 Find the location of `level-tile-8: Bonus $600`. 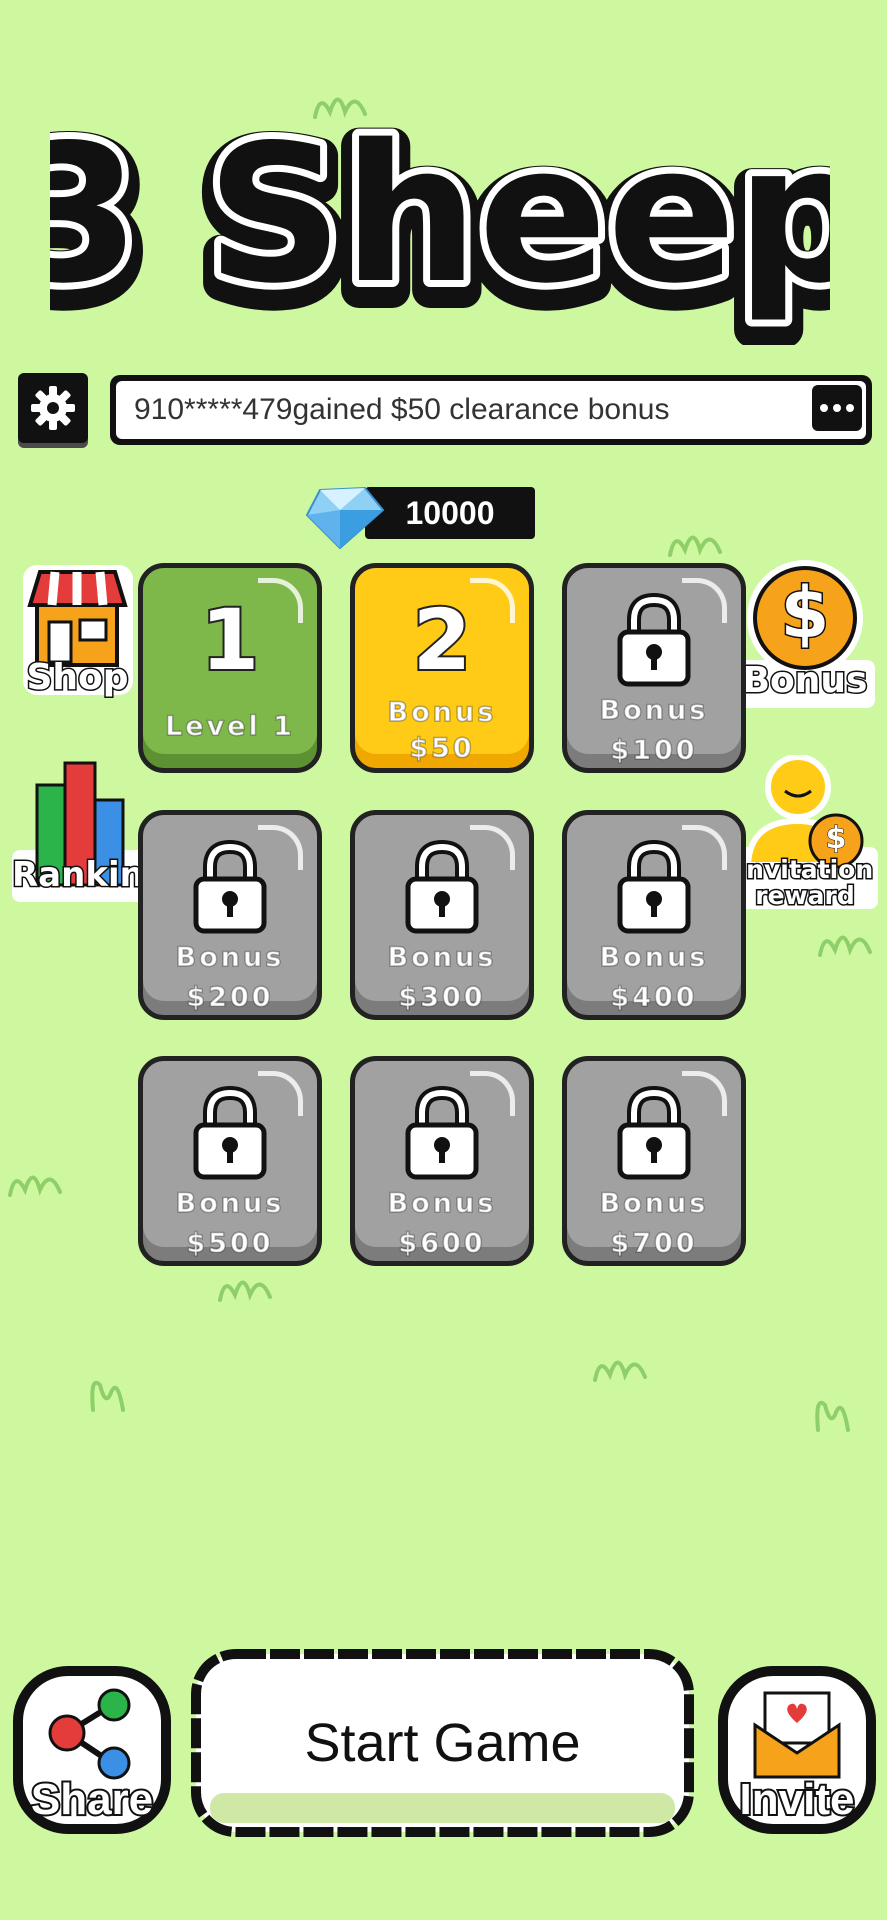

level-tile-8: Bonus $600 is located at coordinates (442, 1161).